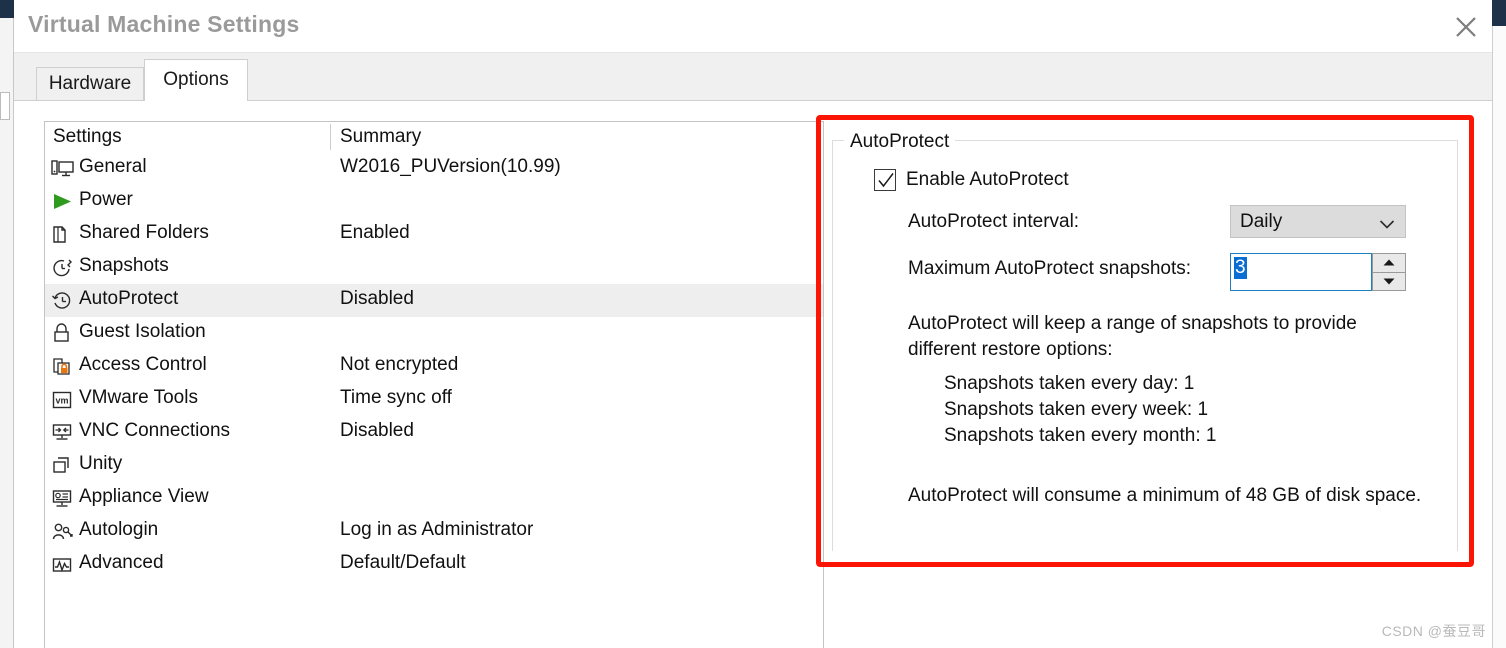  Describe the element at coordinates (987, 179) in the screenshot. I see `enable-autoprotect-label: Enable AutoProtect` at that location.